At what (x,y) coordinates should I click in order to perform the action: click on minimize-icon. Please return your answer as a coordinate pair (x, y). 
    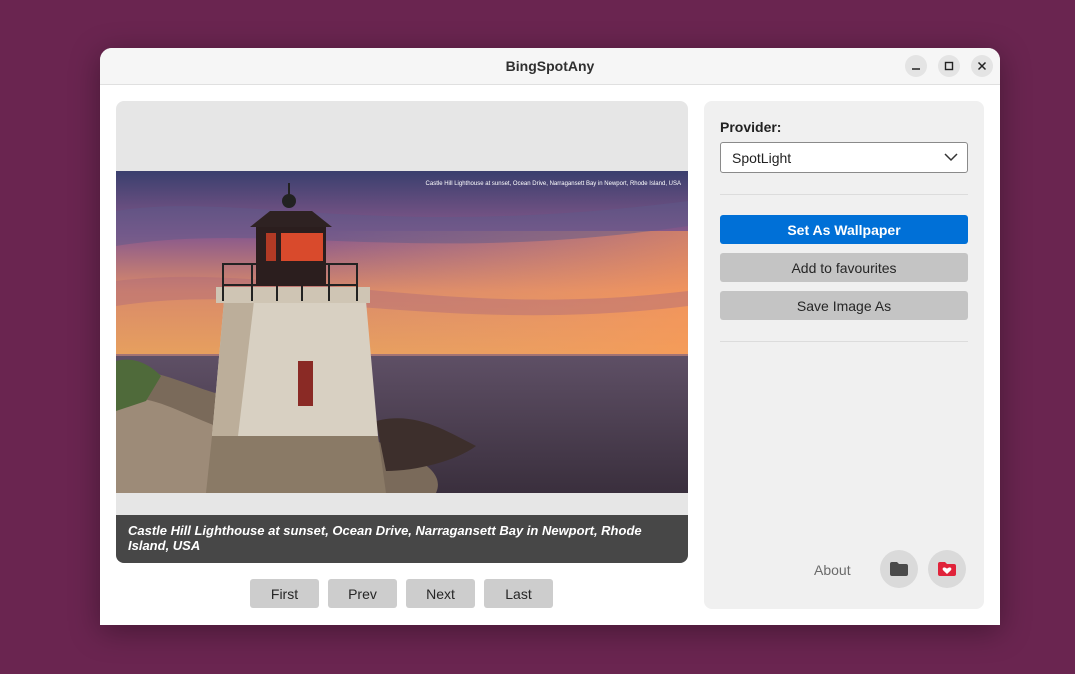
    Looking at the image, I should click on (916, 69).